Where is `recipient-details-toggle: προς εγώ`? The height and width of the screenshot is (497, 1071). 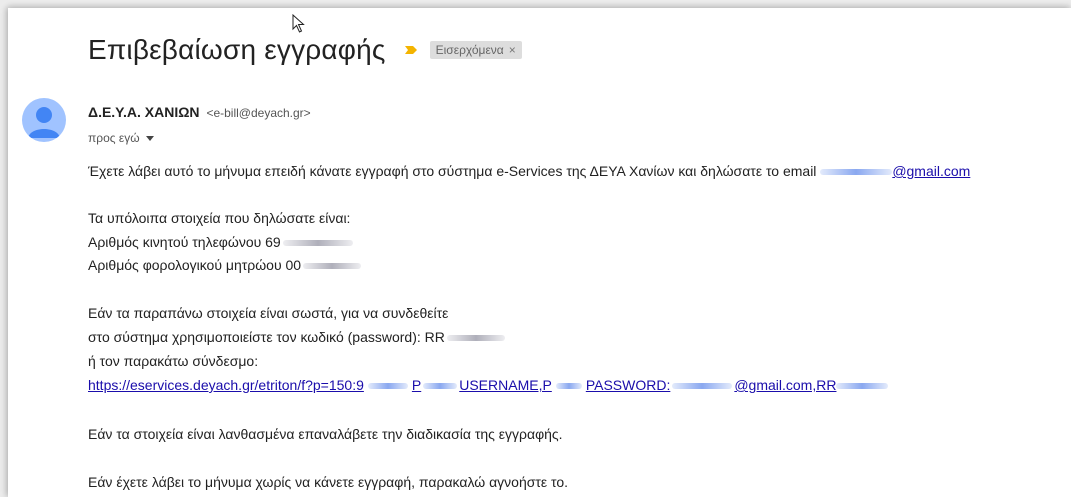
recipient-details-toggle: προς εγώ is located at coordinates (121, 138).